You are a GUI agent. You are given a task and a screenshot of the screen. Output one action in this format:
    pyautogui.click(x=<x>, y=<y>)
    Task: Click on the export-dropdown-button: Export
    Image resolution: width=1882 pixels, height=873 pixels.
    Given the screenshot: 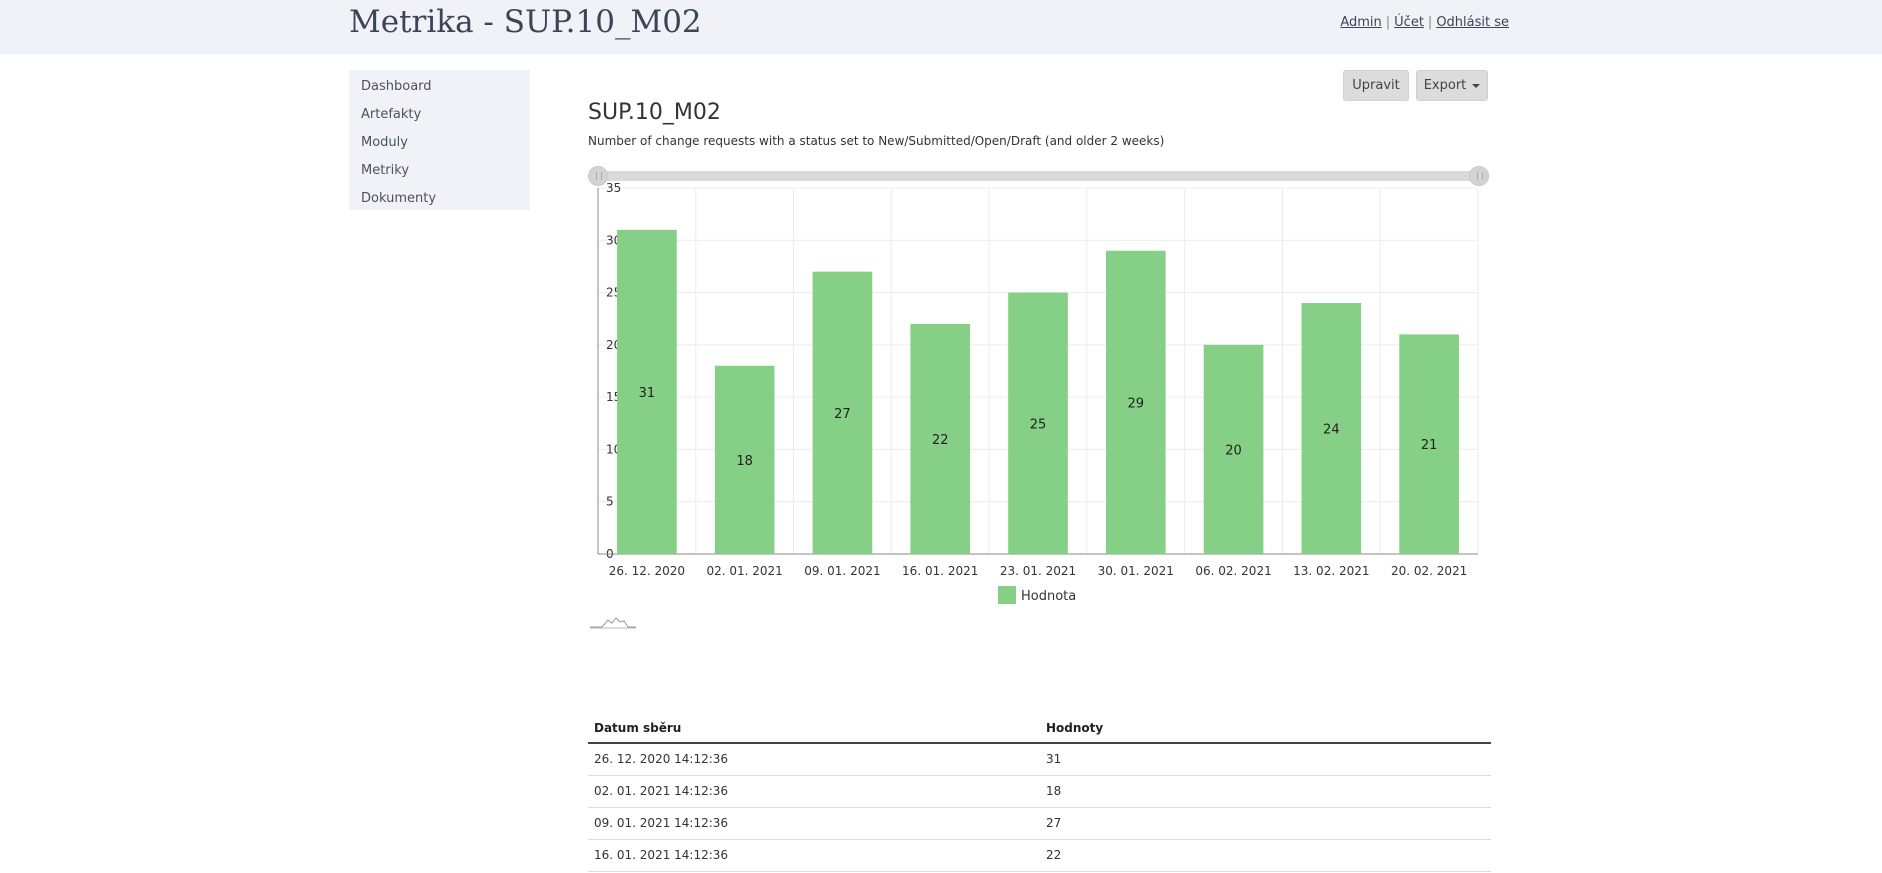 What is the action you would take?
    pyautogui.click(x=1452, y=85)
    